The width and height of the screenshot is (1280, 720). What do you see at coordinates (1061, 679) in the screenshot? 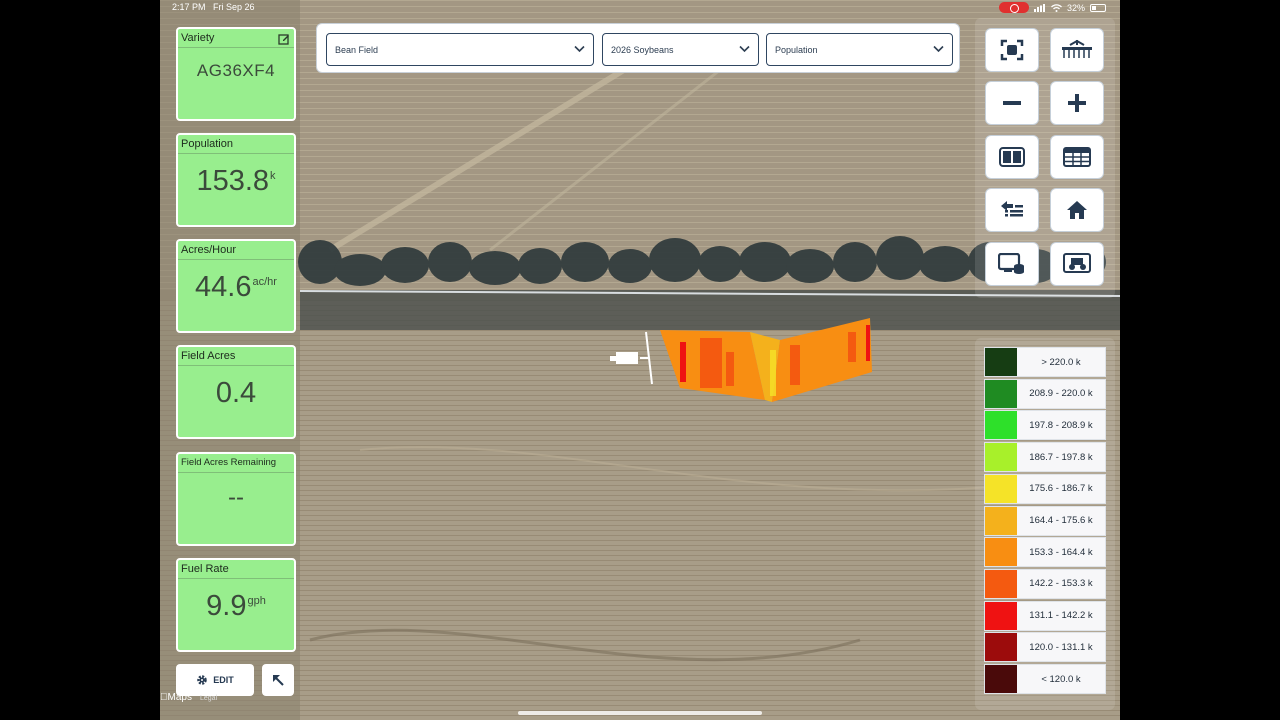
I see `legend-label: < 120.0 k` at bounding box center [1061, 679].